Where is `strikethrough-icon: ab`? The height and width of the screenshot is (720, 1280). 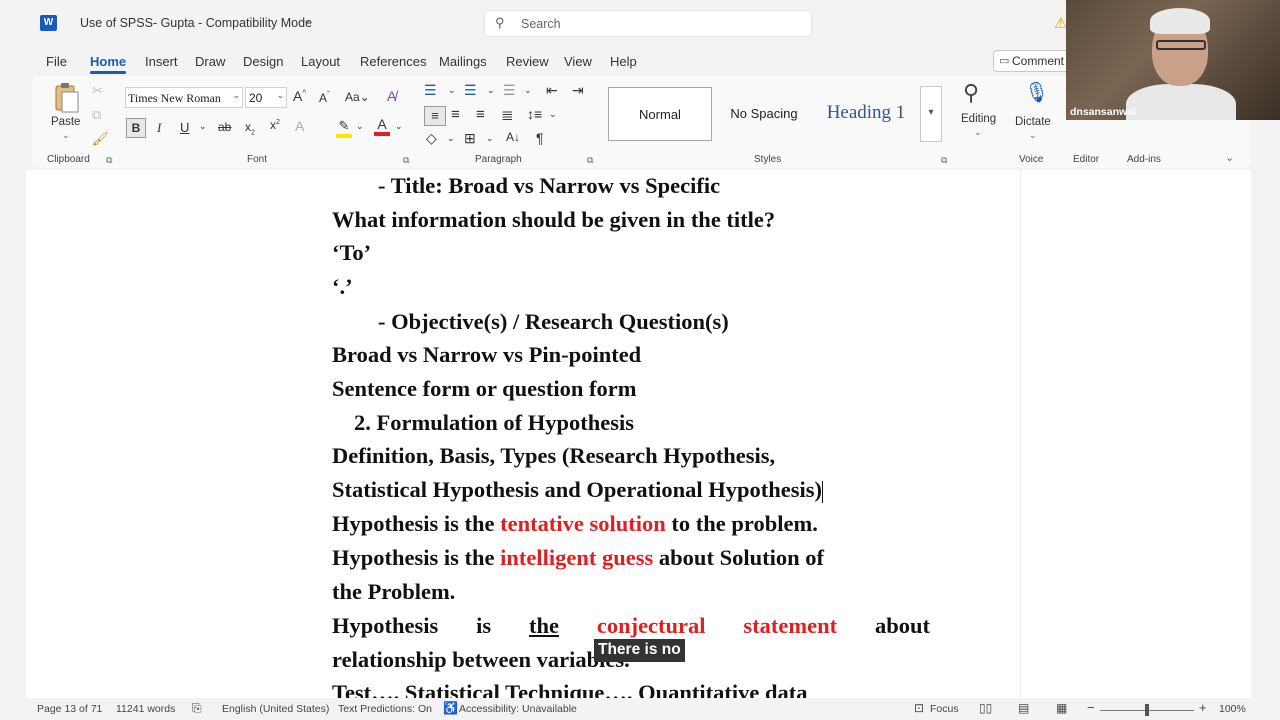 strikethrough-icon: ab is located at coordinates (224, 127).